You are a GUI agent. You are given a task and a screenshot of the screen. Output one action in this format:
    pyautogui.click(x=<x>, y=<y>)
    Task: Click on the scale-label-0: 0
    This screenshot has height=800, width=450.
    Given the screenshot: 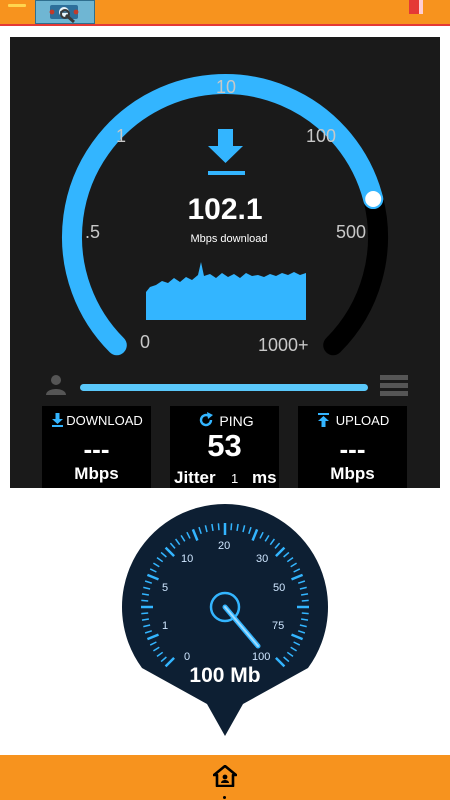 What is the action you would take?
    pyautogui.click(x=145, y=342)
    